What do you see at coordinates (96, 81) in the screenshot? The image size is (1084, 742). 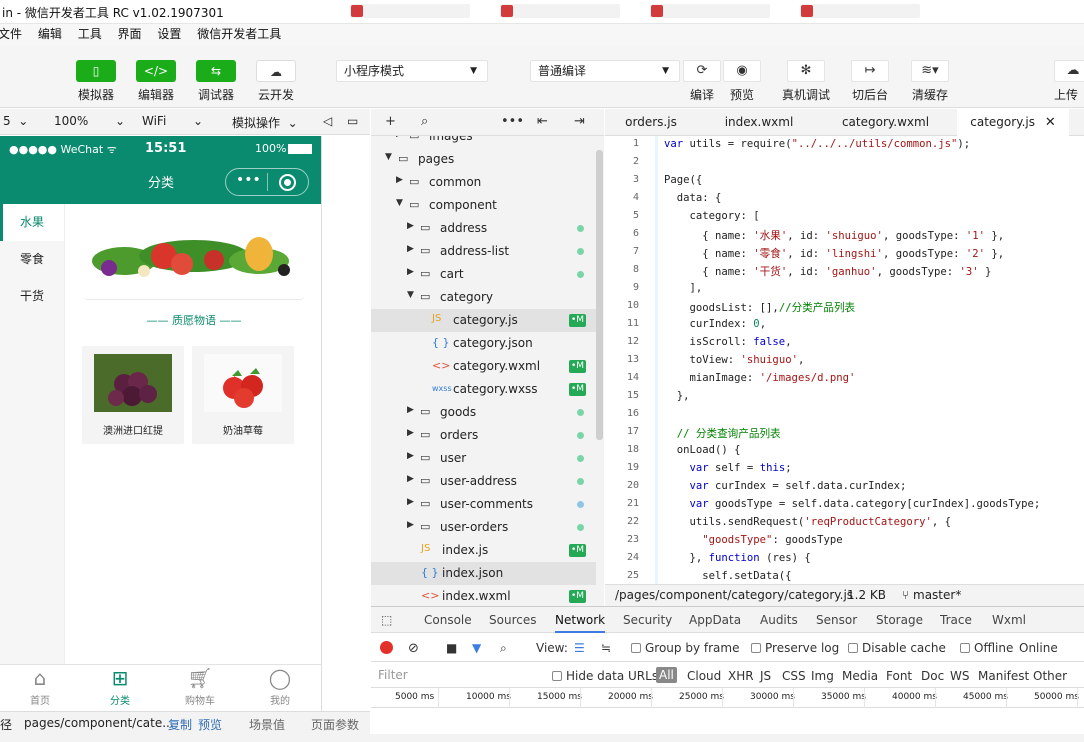 I see `simulator-button: ▯ 模拟器` at bounding box center [96, 81].